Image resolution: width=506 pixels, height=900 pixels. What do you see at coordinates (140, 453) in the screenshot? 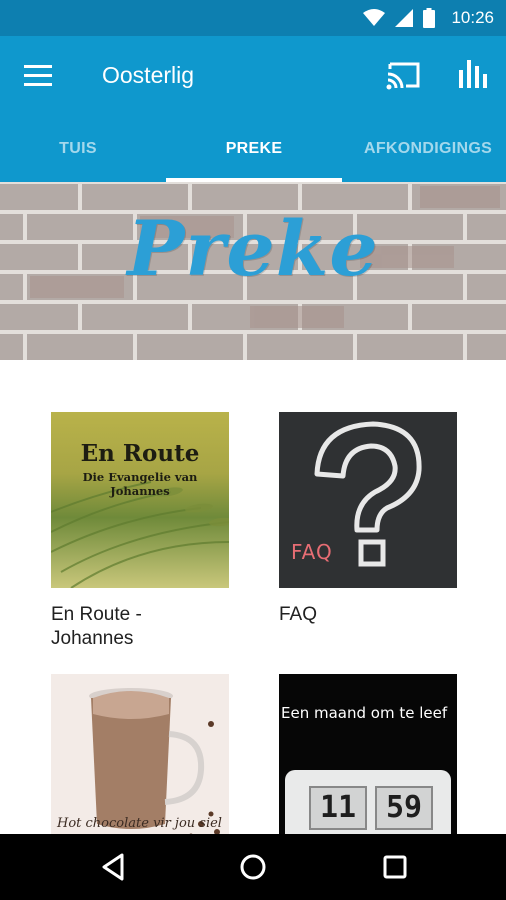
I see `card-thumb-title: En Route` at bounding box center [140, 453].